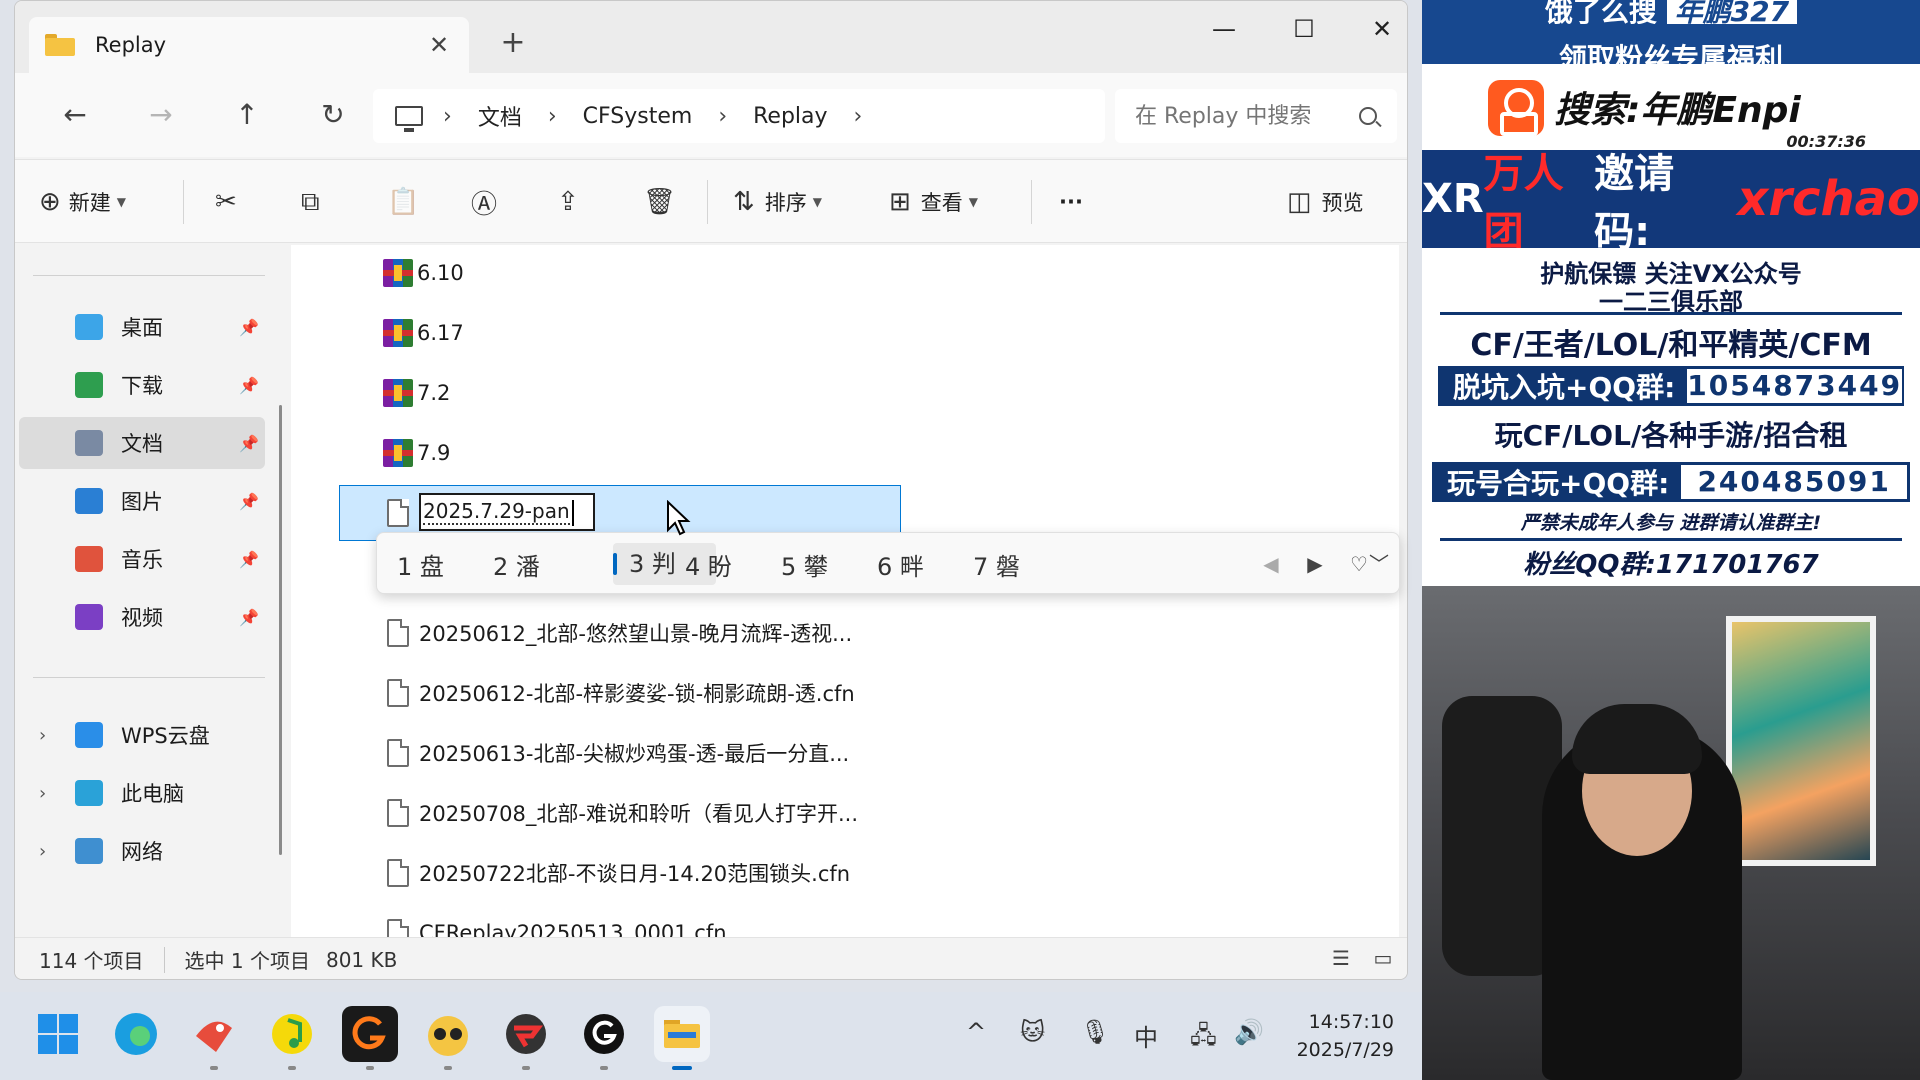  Describe the element at coordinates (1224, 29) in the screenshot. I see `minimize-button: —` at that location.